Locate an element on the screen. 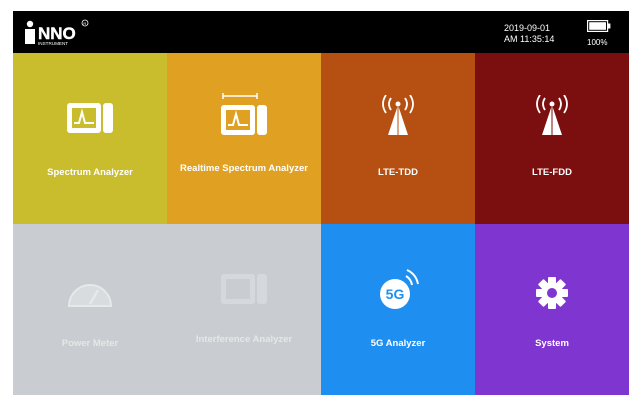  tile-label: LTE-FDD is located at coordinates (552, 172).